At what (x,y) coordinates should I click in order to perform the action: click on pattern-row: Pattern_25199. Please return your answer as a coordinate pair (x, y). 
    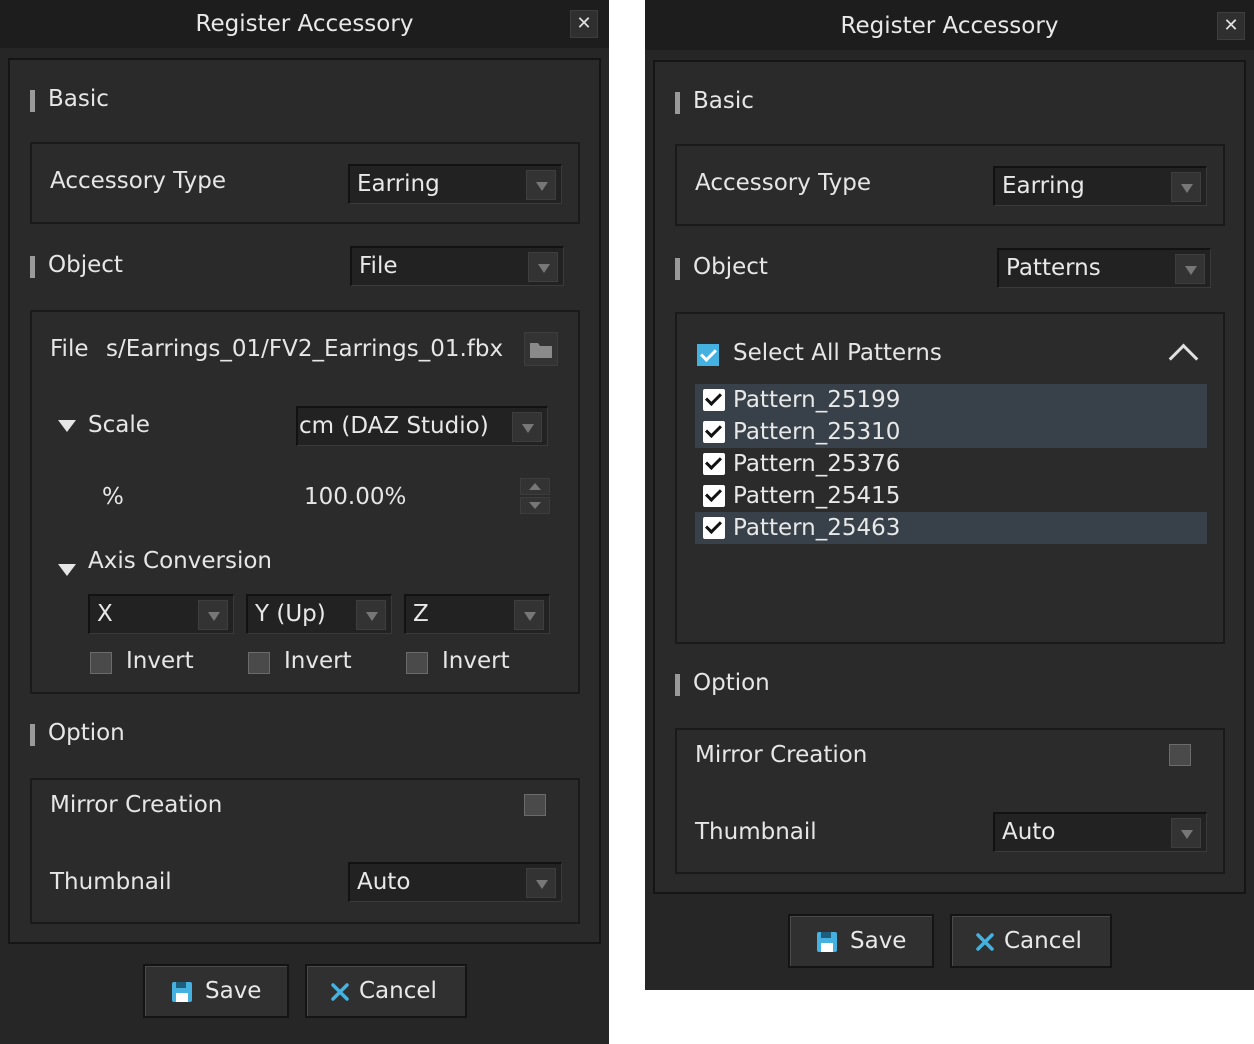
    Looking at the image, I should click on (951, 400).